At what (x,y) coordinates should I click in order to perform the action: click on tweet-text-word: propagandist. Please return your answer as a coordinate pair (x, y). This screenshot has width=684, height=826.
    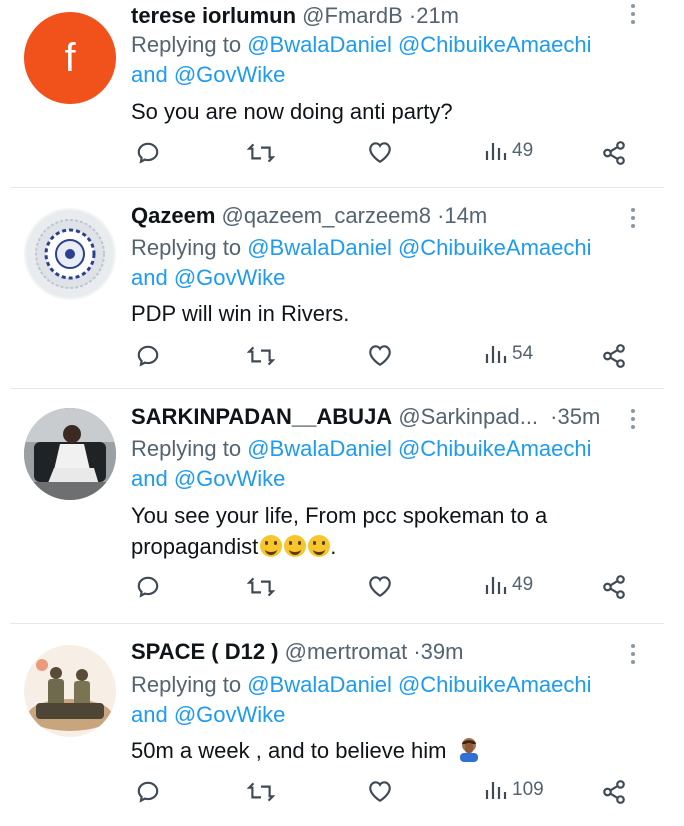
    Looking at the image, I should click on (195, 546).